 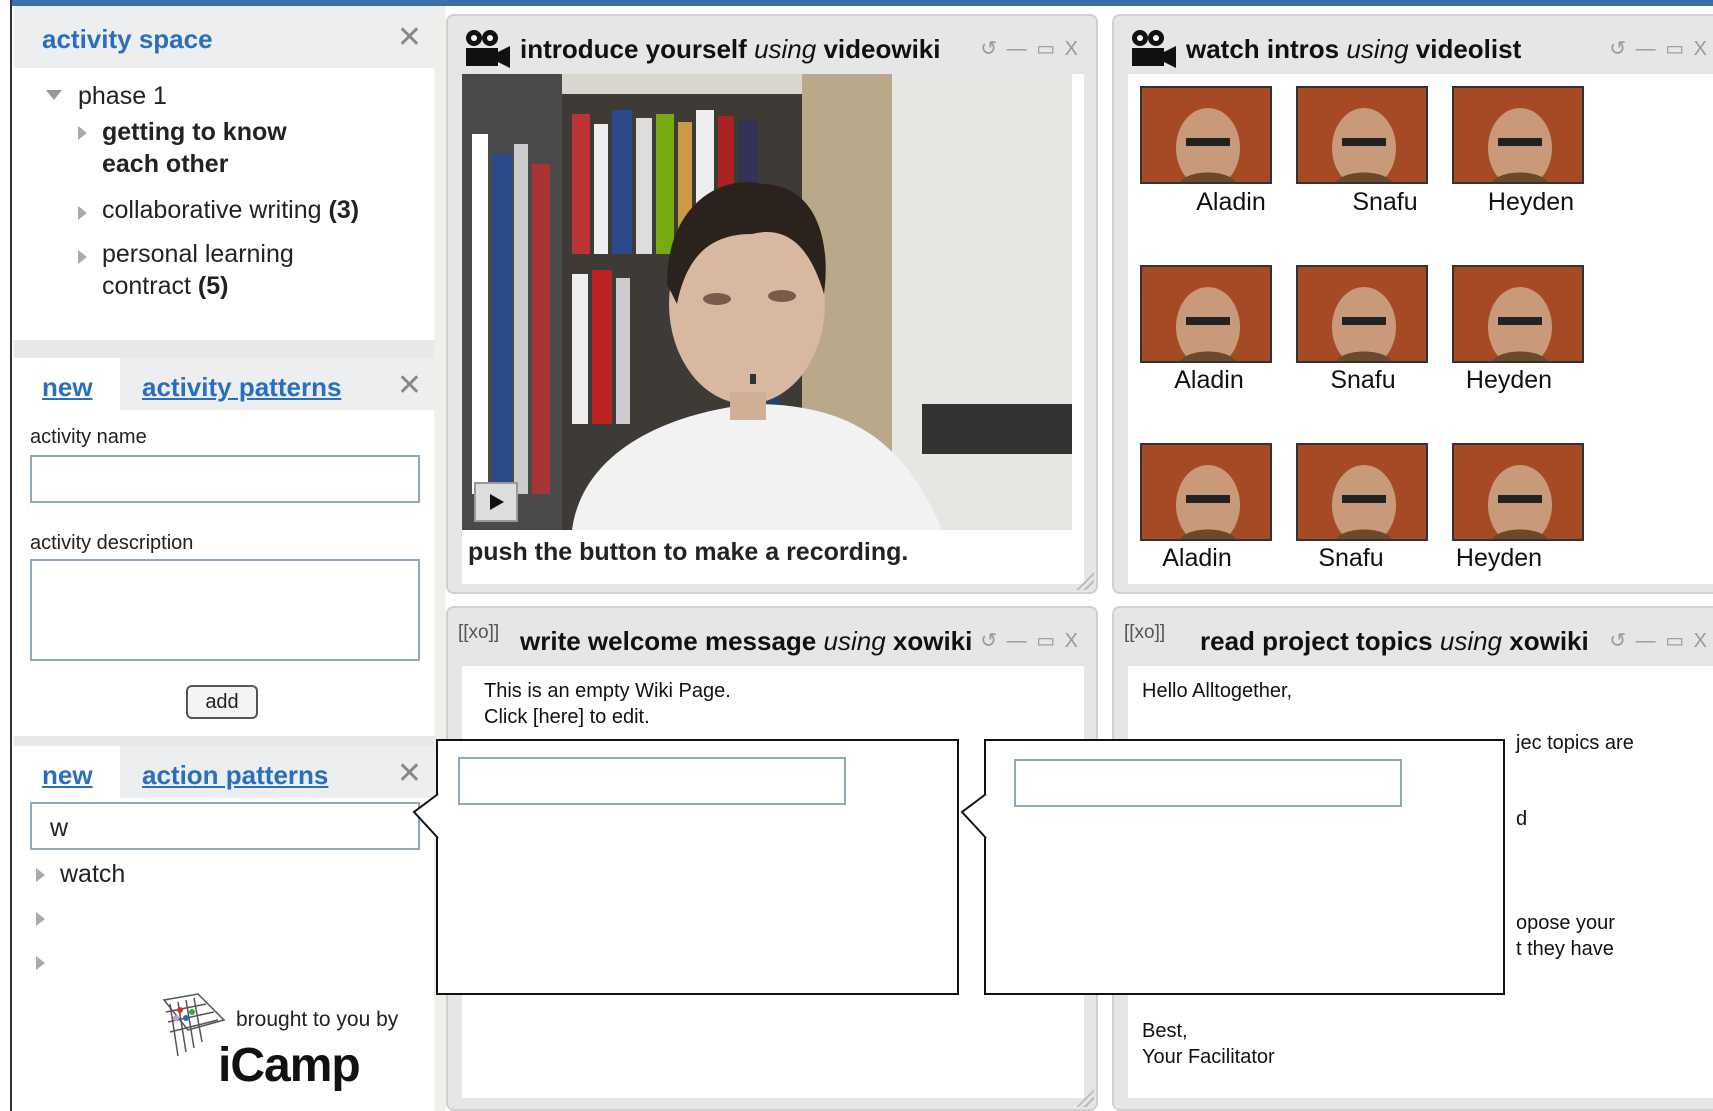 I want to click on callout-right, so click(x=1244, y=867).